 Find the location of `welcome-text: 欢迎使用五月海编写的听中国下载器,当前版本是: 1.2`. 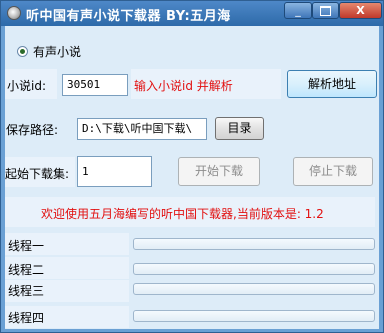

welcome-text: 欢迎使用五月海编写的听中国下载器,当前版本是: 1.2 is located at coordinates (182, 214).